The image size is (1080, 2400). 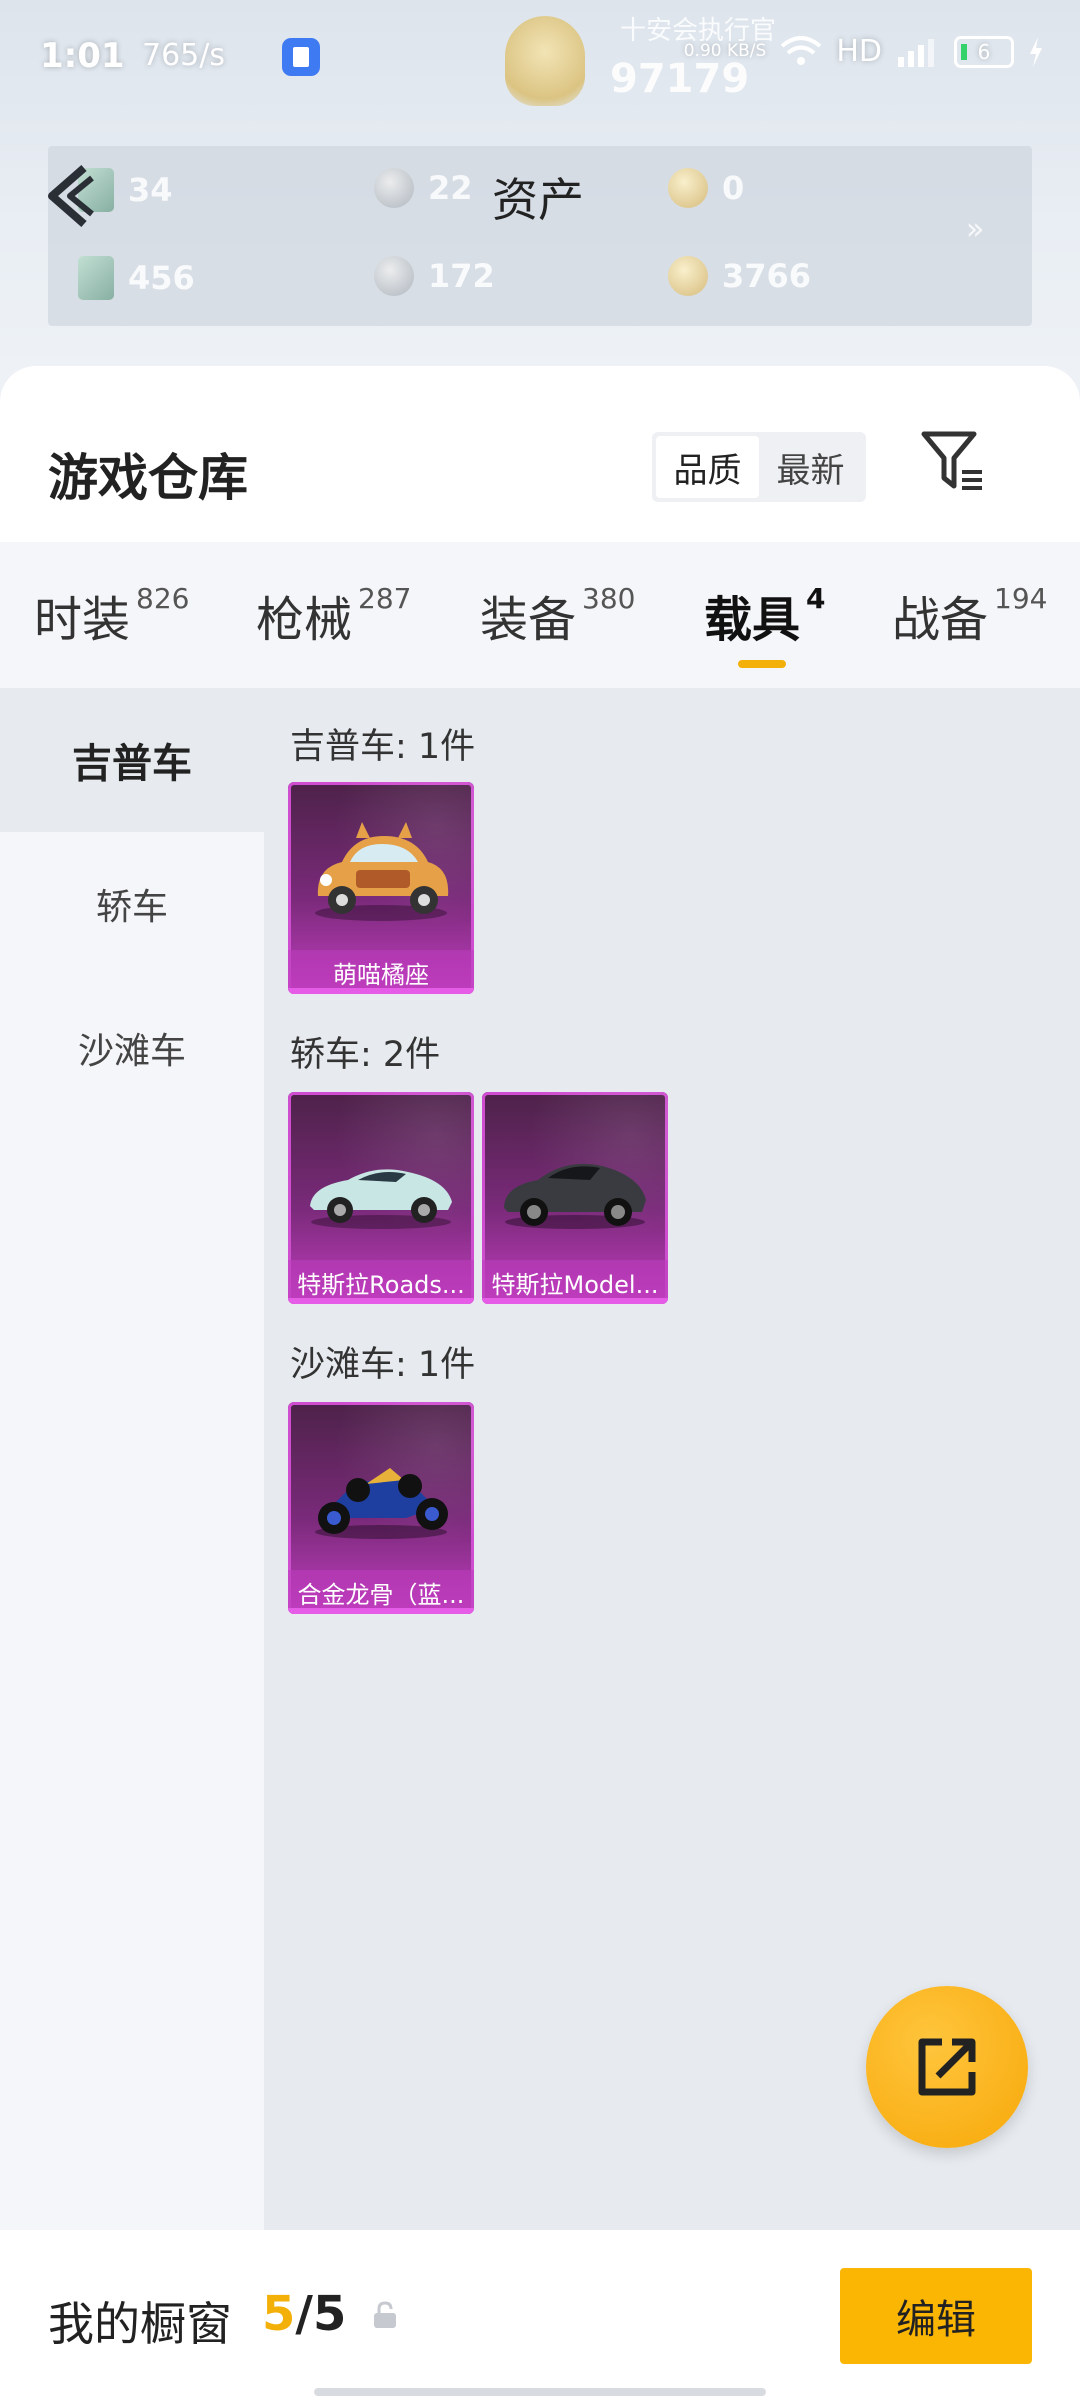 What do you see at coordinates (1036, 51) in the screenshot?
I see `charging-icon` at bounding box center [1036, 51].